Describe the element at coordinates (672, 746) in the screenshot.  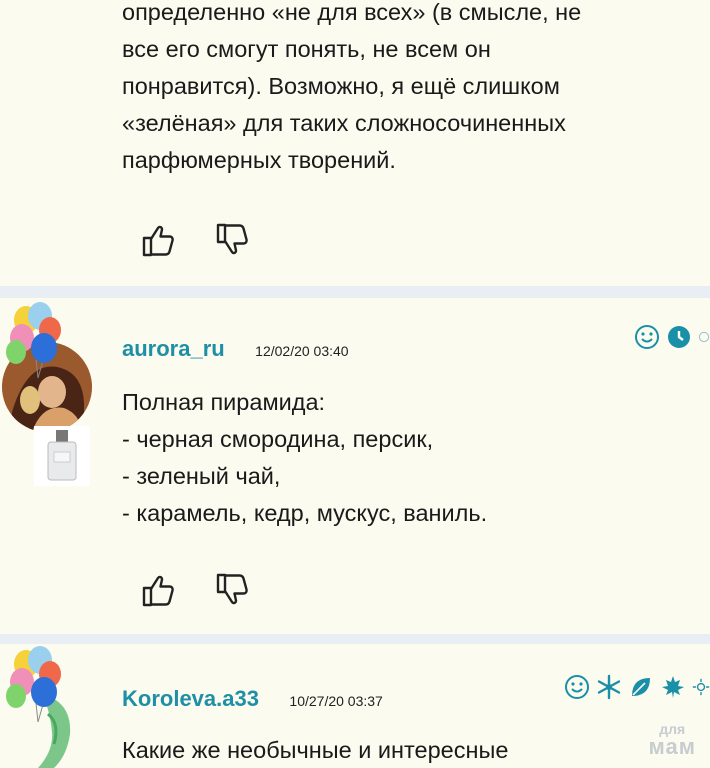
I see `watermark-bottom: мам` at that location.